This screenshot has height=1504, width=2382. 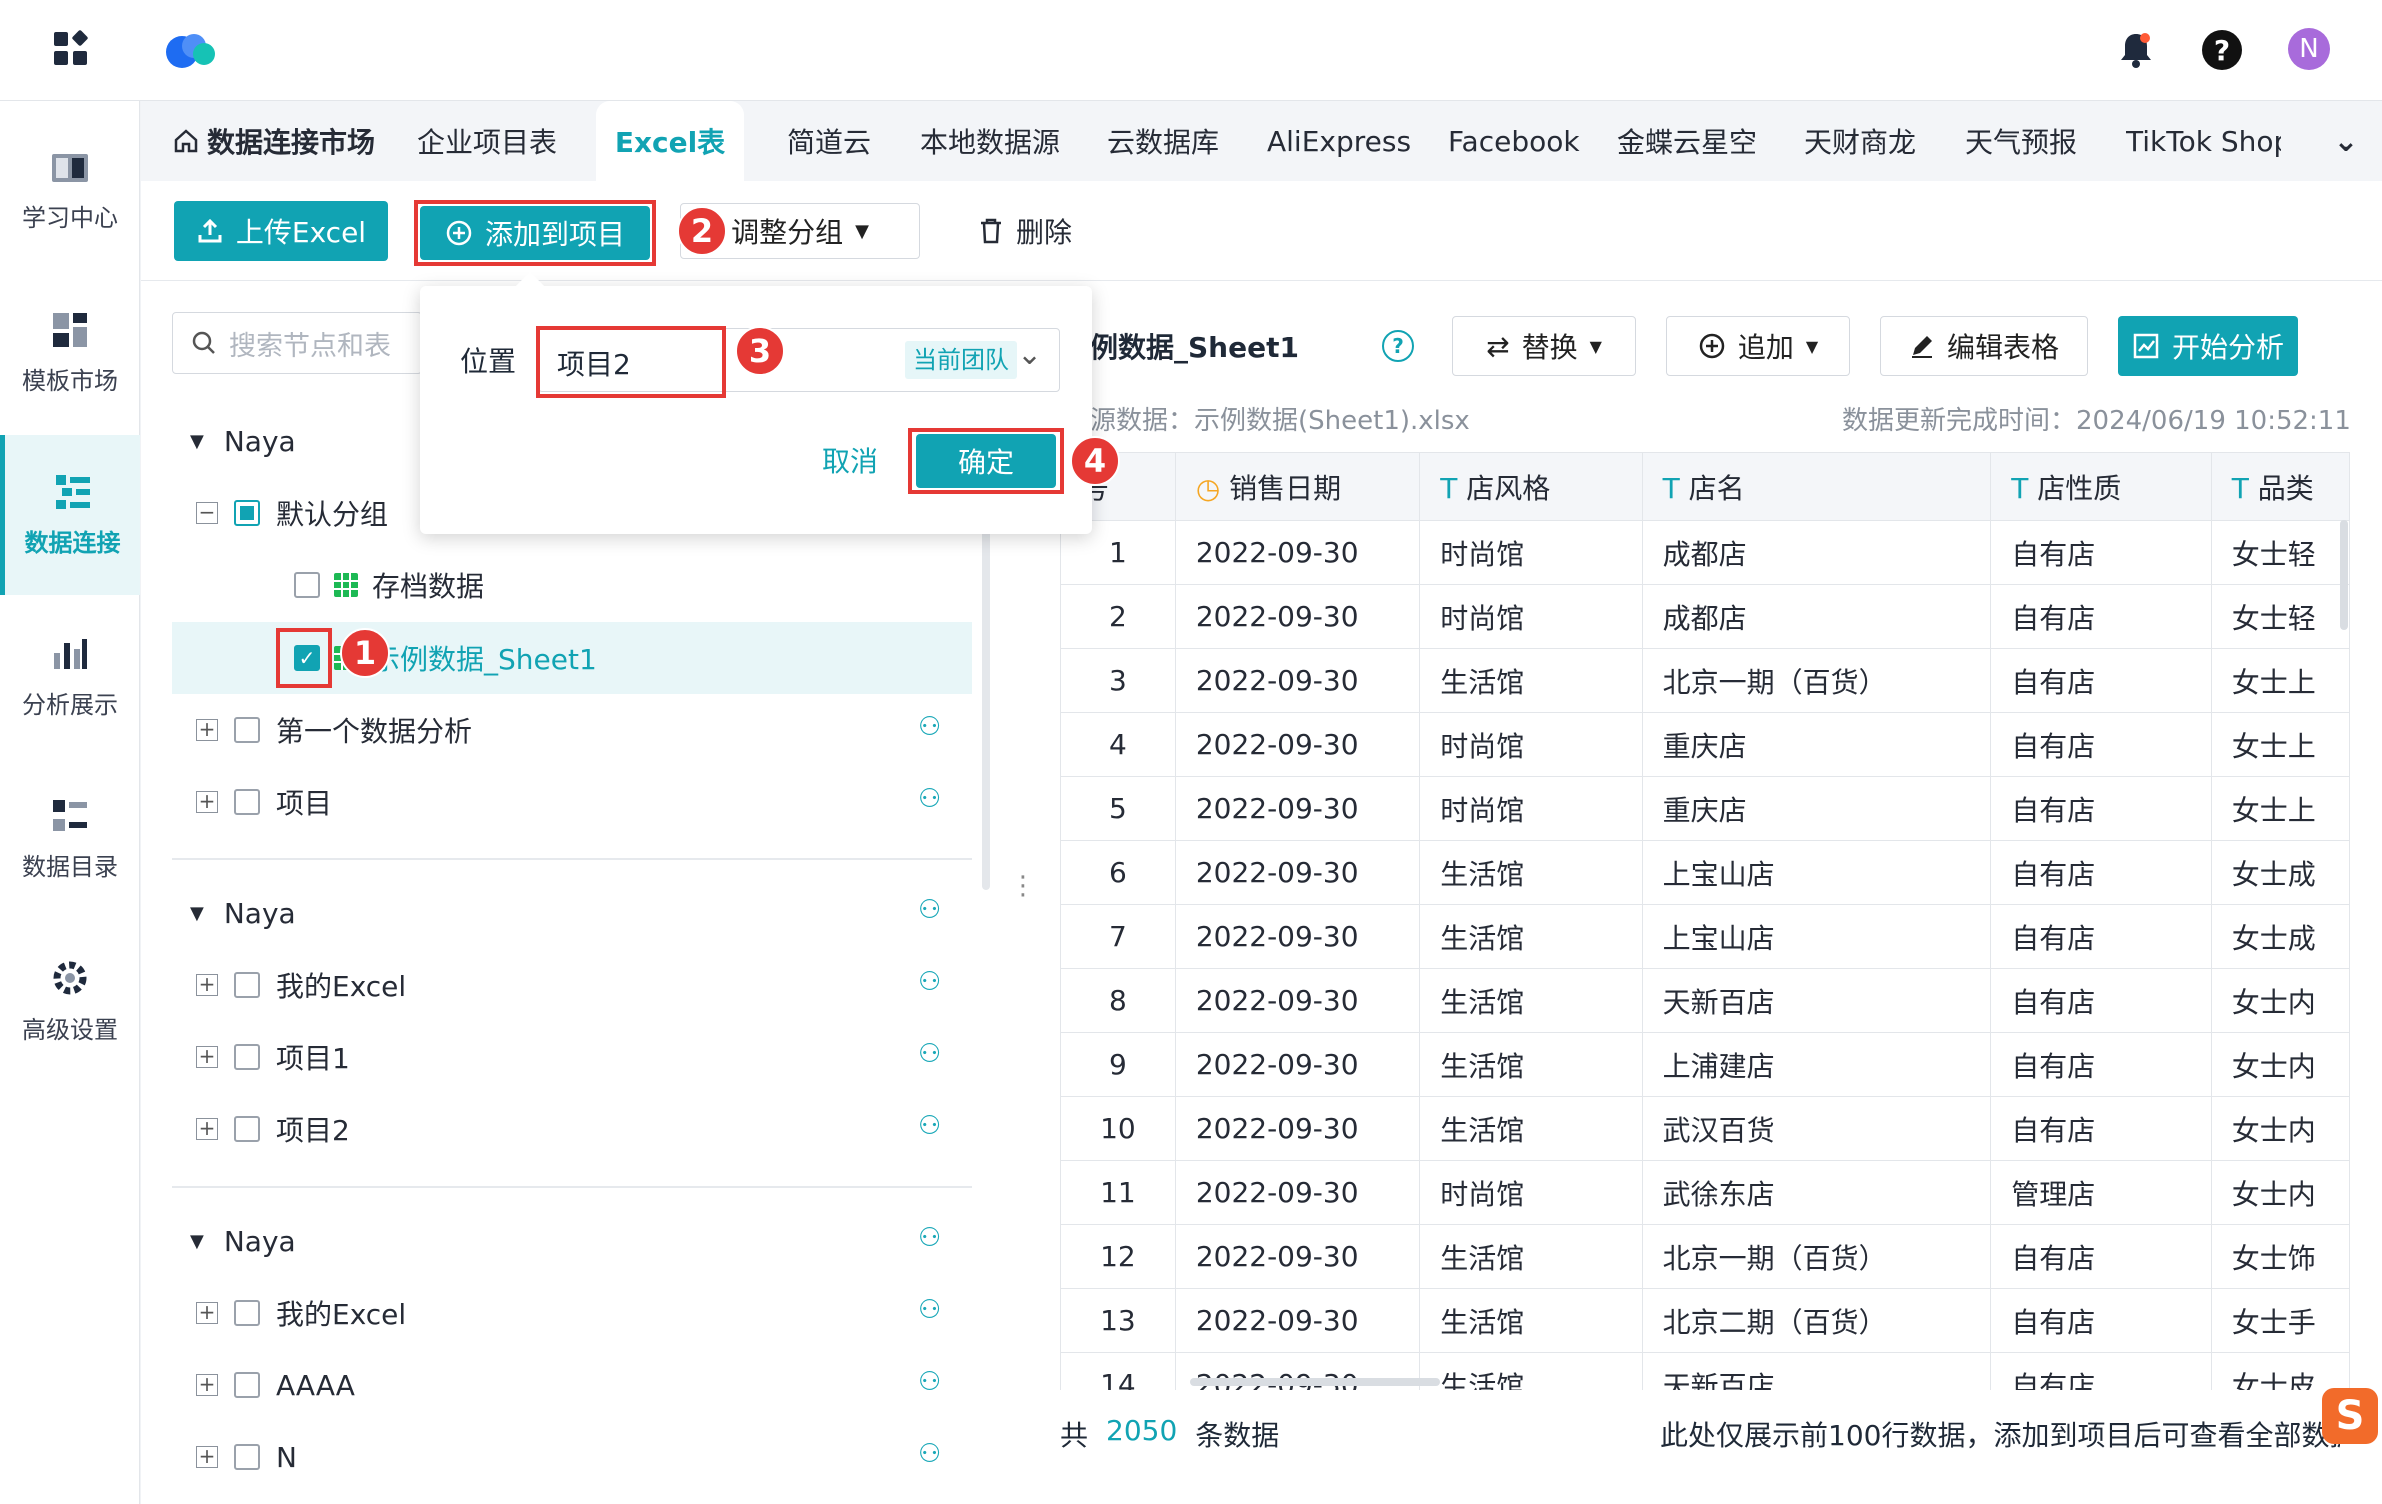 I want to click on tab-facebook: Facebook, so click(x=1514, y=141).